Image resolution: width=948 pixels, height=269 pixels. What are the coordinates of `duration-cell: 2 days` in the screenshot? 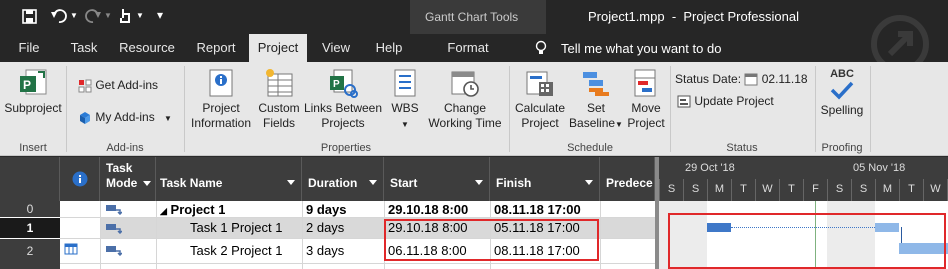 It's located at (325, 228).